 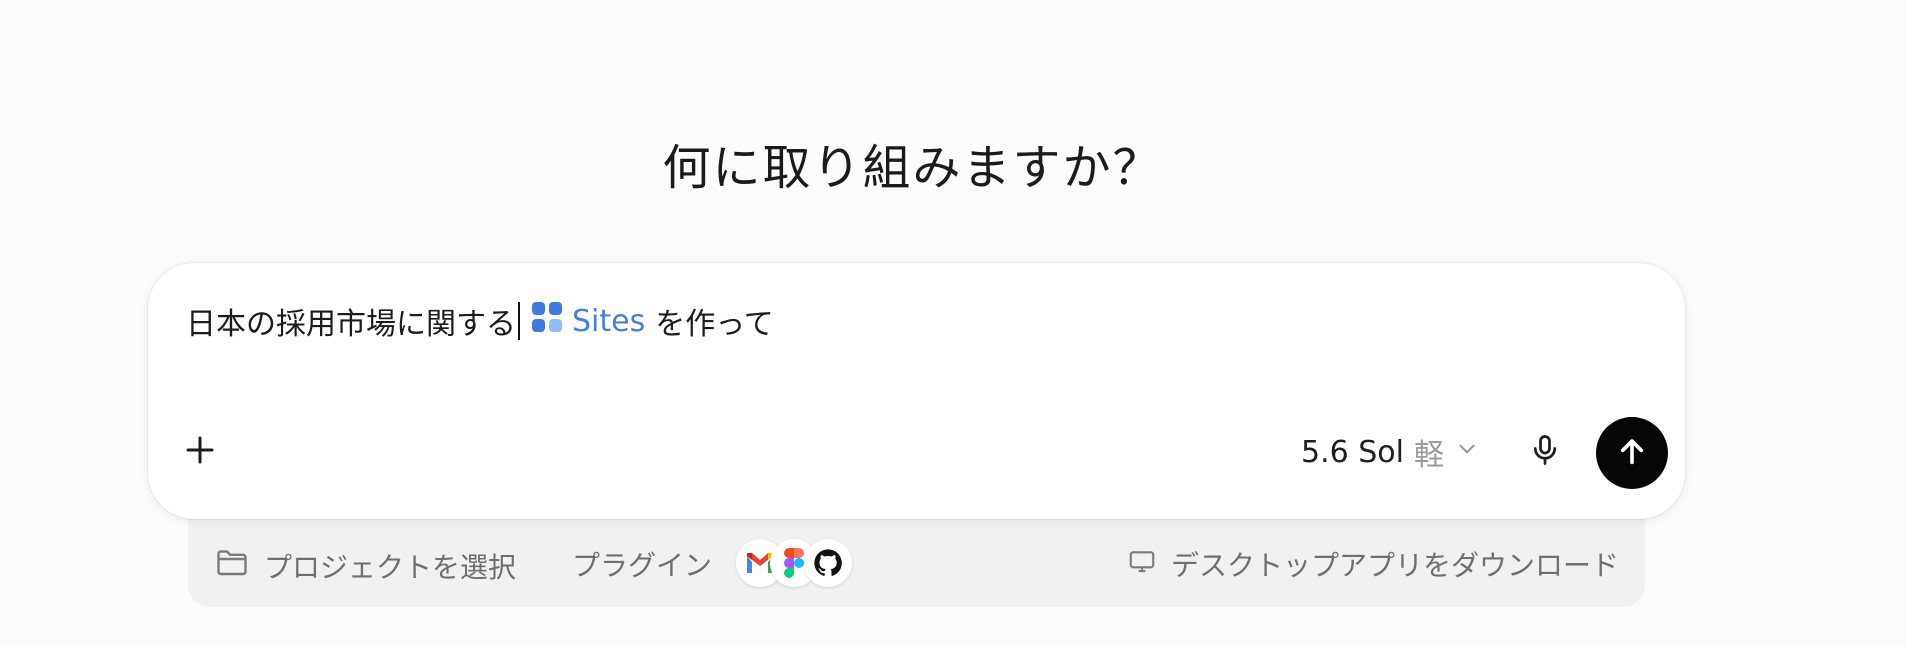 I want to click on sites-tool-chip: Sites, so click(x=587, y=321).